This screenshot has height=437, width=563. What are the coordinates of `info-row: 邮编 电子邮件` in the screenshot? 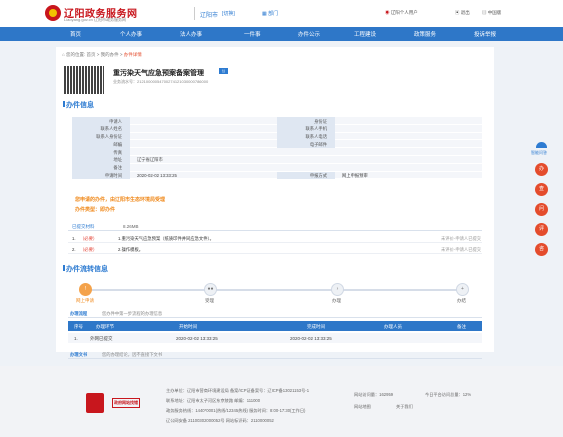 It's located at (277, 144).